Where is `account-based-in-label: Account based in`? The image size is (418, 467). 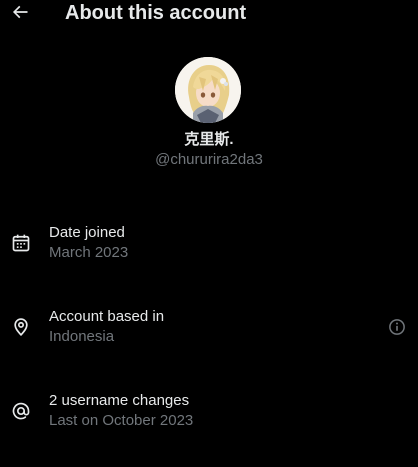 account-based-in-label: Account based in is located at coordinates (107, 316).